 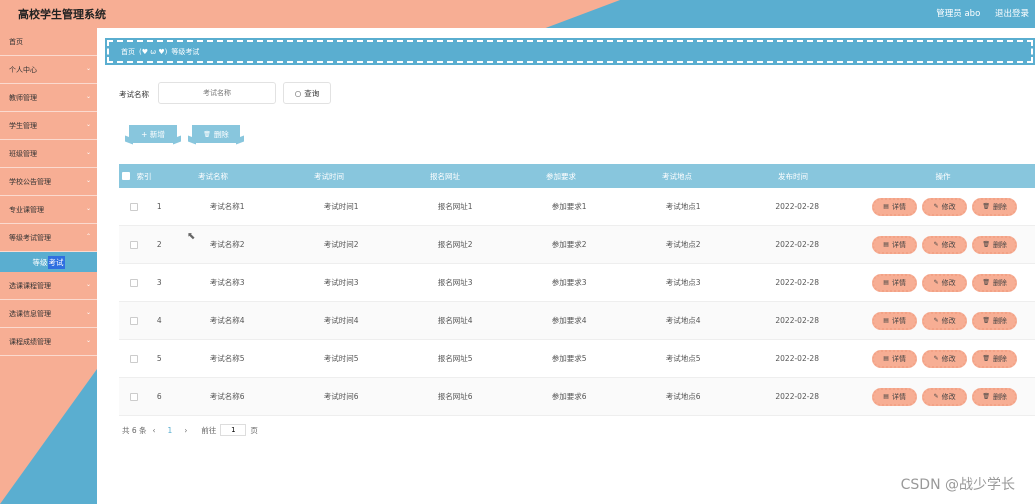 What do you see at coordinates (154, 430) in the screenshot?
I see `prev-page-button: ‹` at bounding box center [154, 430].